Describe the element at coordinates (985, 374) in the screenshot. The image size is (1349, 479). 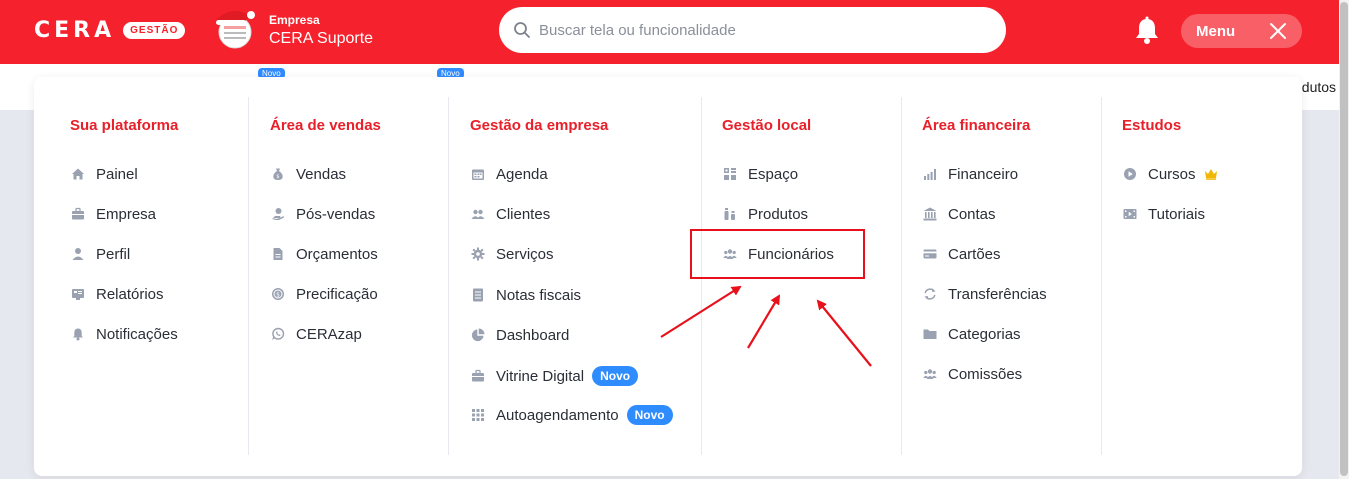
I see `menu-item-label: Comissões` at that location.